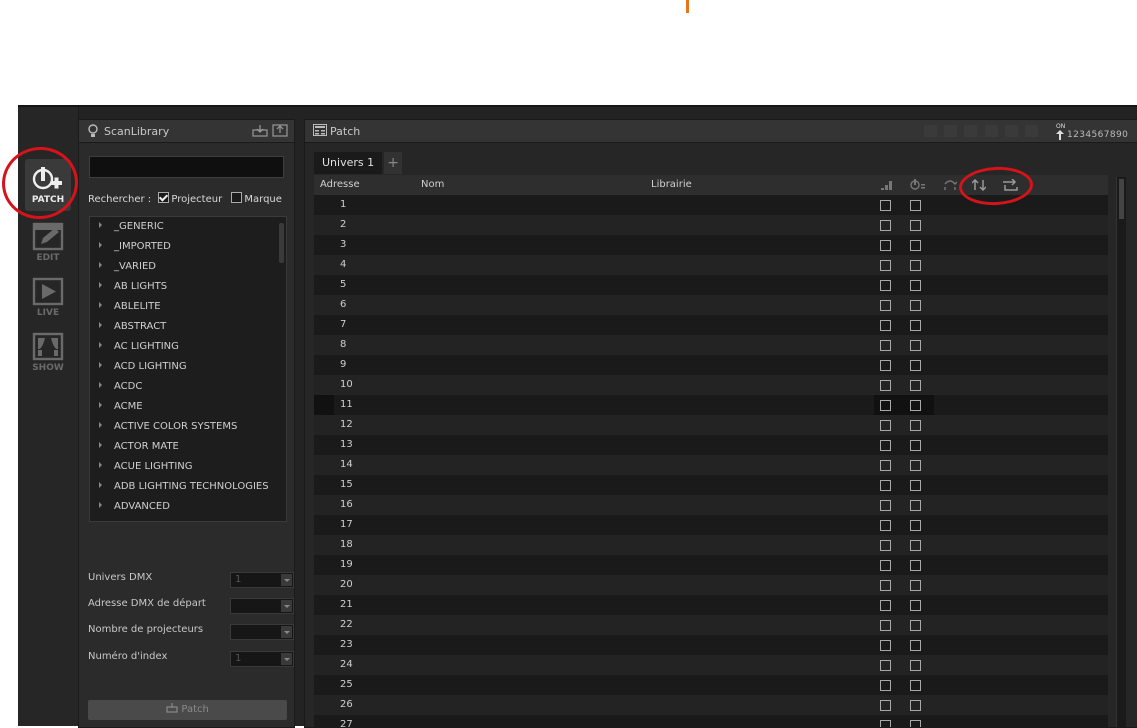 This screenshot has width=1137, height=728. I want to click on delete-icon, so click(1011, 131).